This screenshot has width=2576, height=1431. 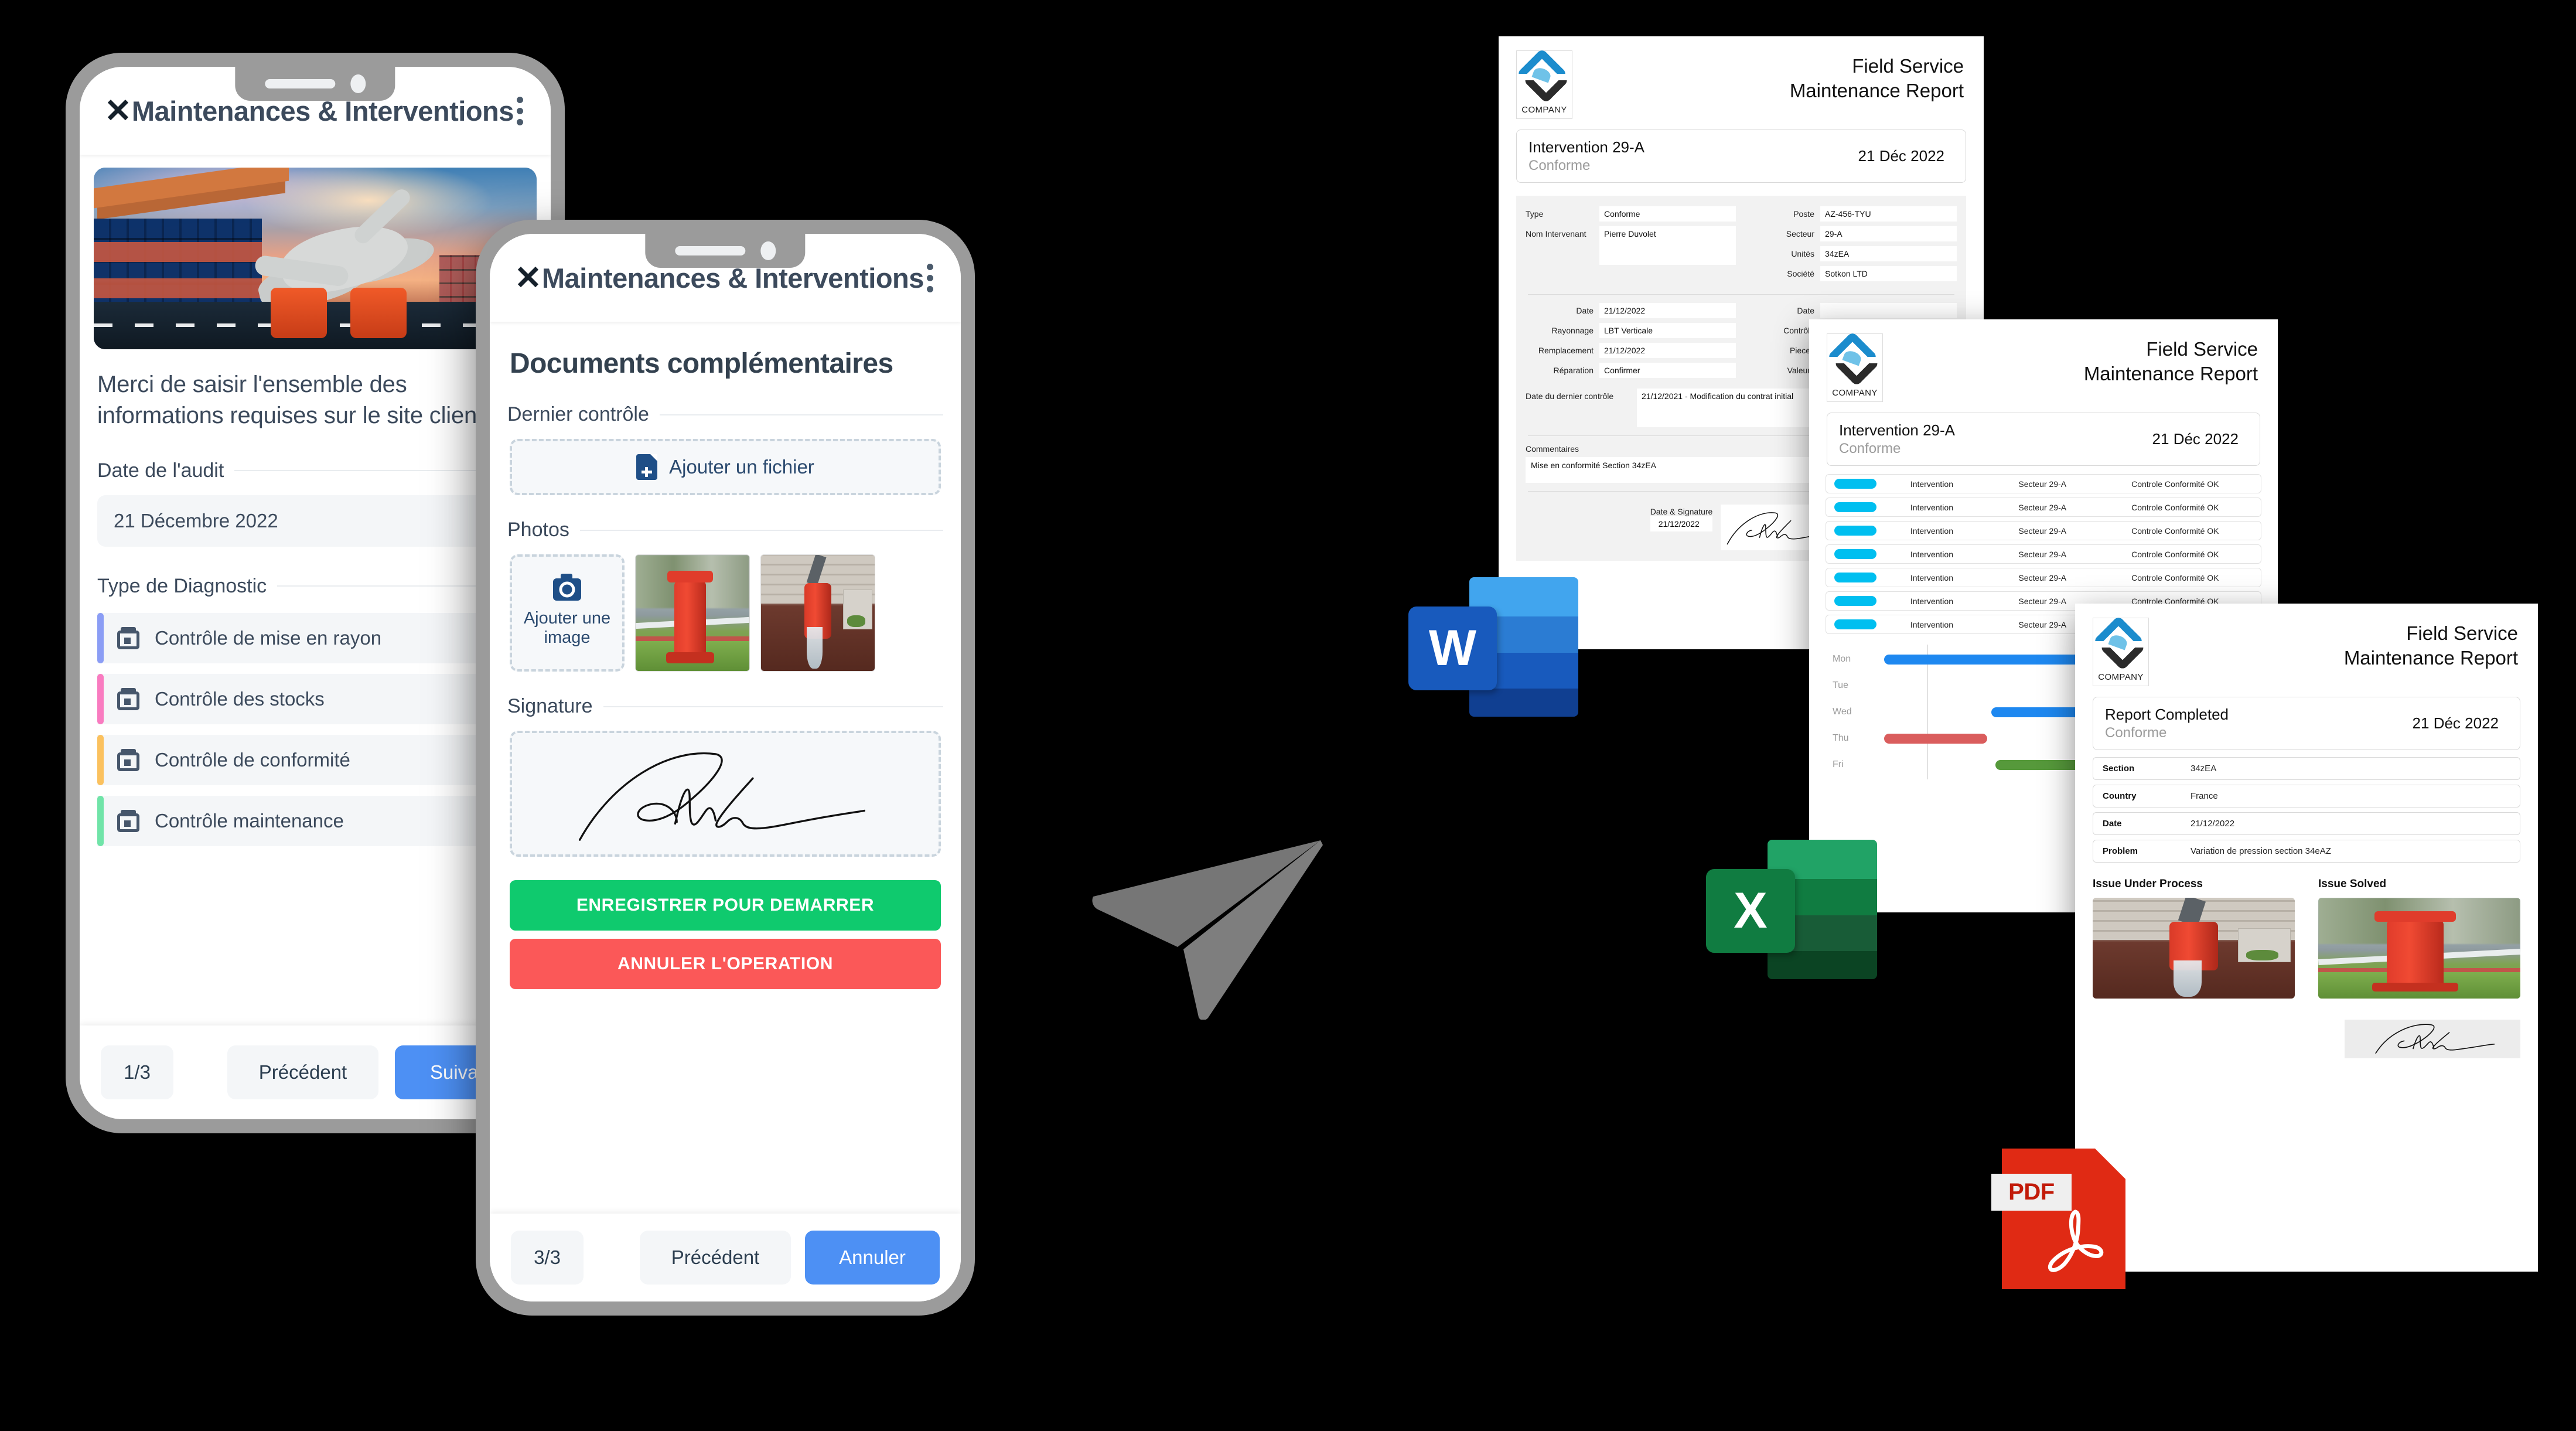 What do you see at coordinates (1667, 370) in the screenshot?
I see `field-value: Confirmer` at bounding box center [1667, 370].